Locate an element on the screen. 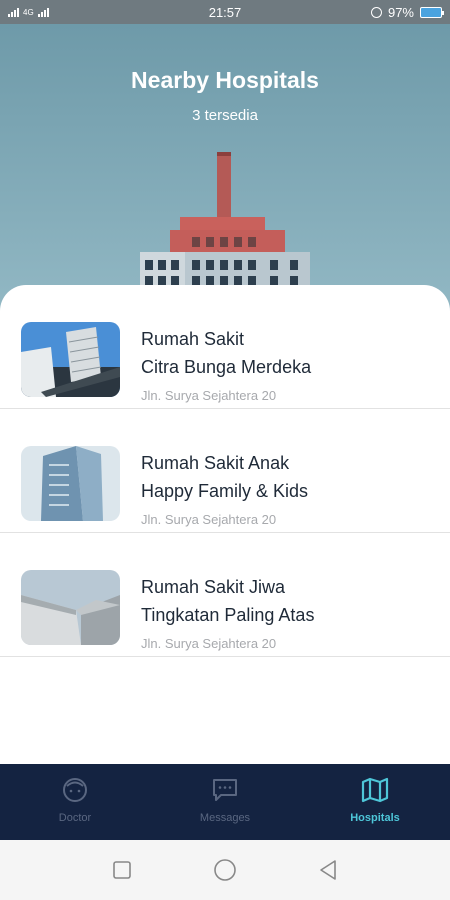  recent-apps-button is located at coordinates (122, 870).